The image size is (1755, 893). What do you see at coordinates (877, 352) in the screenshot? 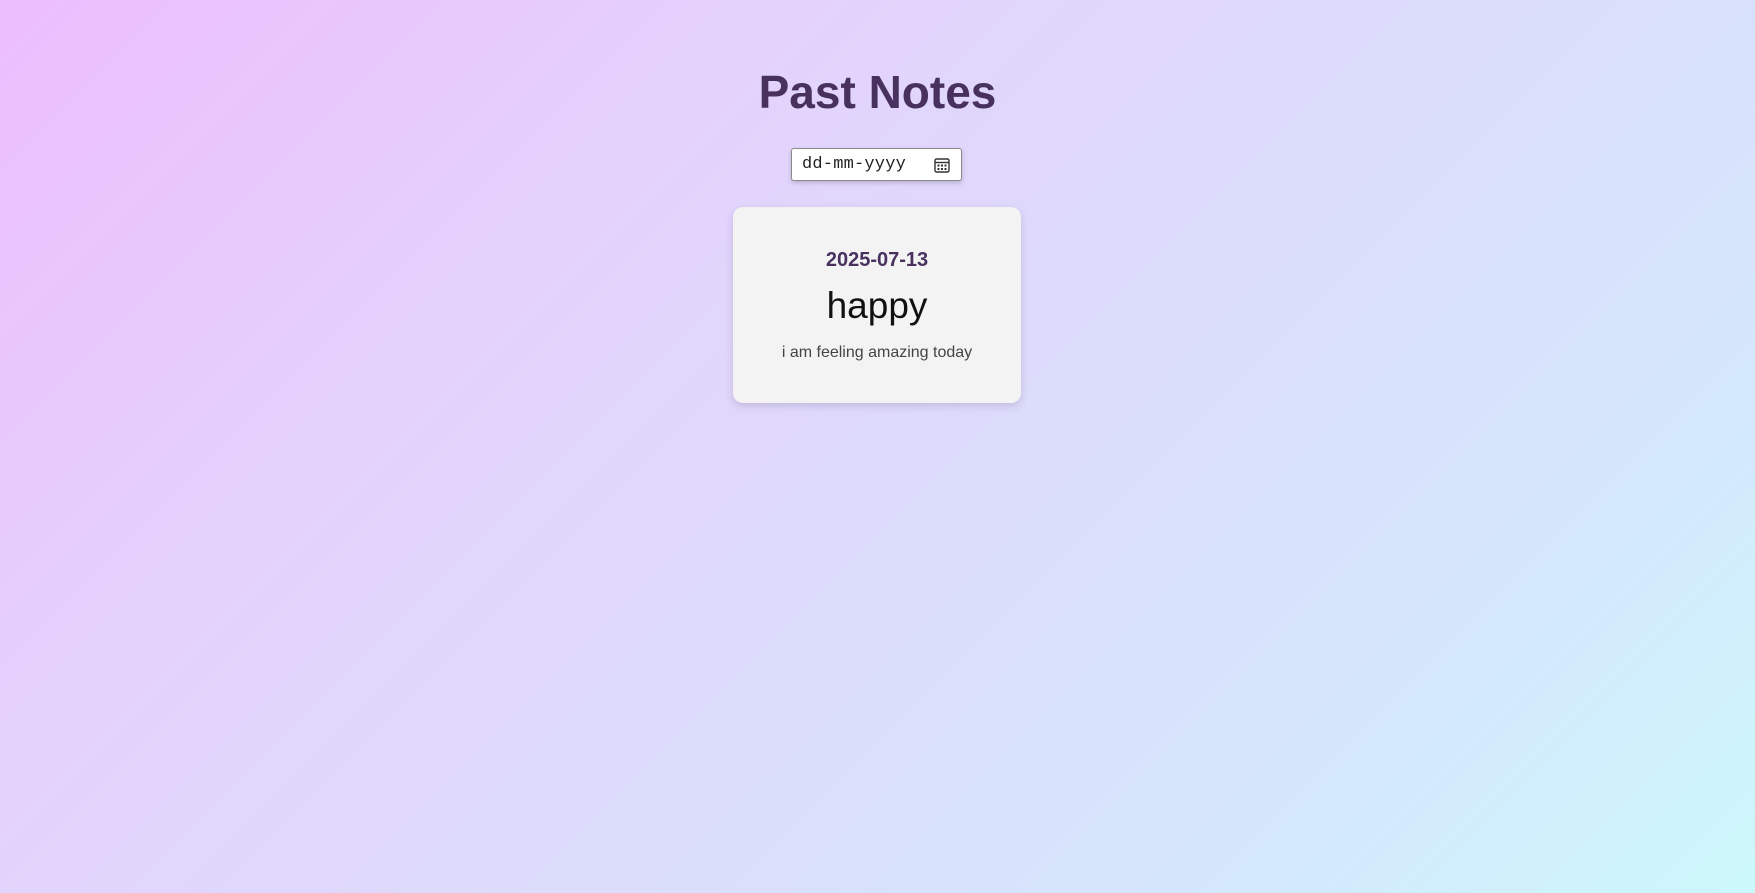
I see `note-text: i am feeling amazing today` at bounding box center [877, 352].